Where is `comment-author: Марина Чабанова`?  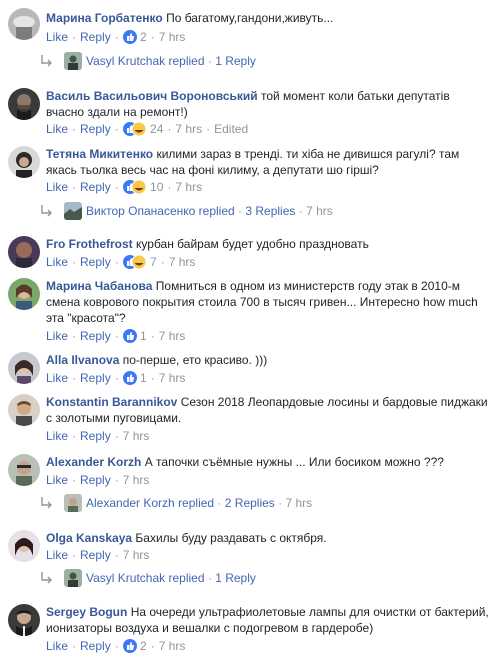 comment-author: Марина Чабанова is located at coordinates (99, 286).